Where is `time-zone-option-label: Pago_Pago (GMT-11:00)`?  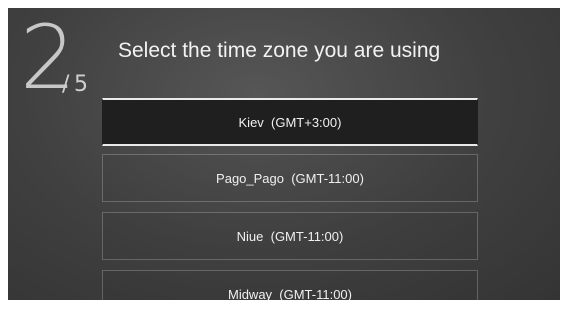
time-zone-option-label: Pago_Pago (GMT-11:00) is located at coordinates (290, 178).